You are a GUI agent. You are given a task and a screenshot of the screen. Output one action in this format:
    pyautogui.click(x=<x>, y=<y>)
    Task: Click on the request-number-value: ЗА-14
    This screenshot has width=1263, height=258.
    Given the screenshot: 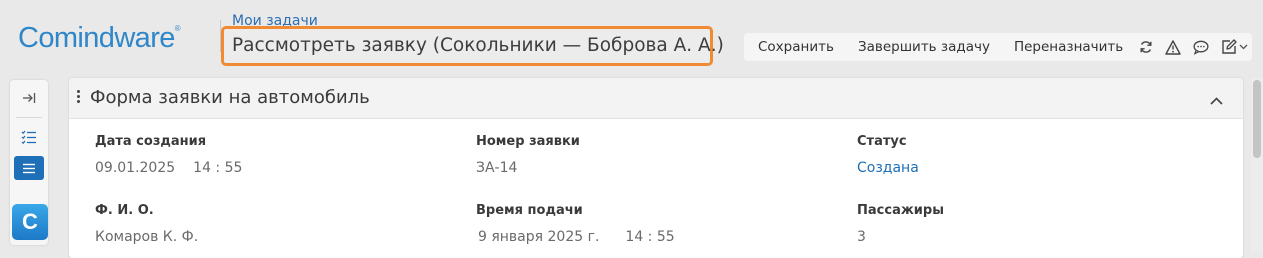 What is the action you would take?
    pyautogui.click(x=497, y=168)
    